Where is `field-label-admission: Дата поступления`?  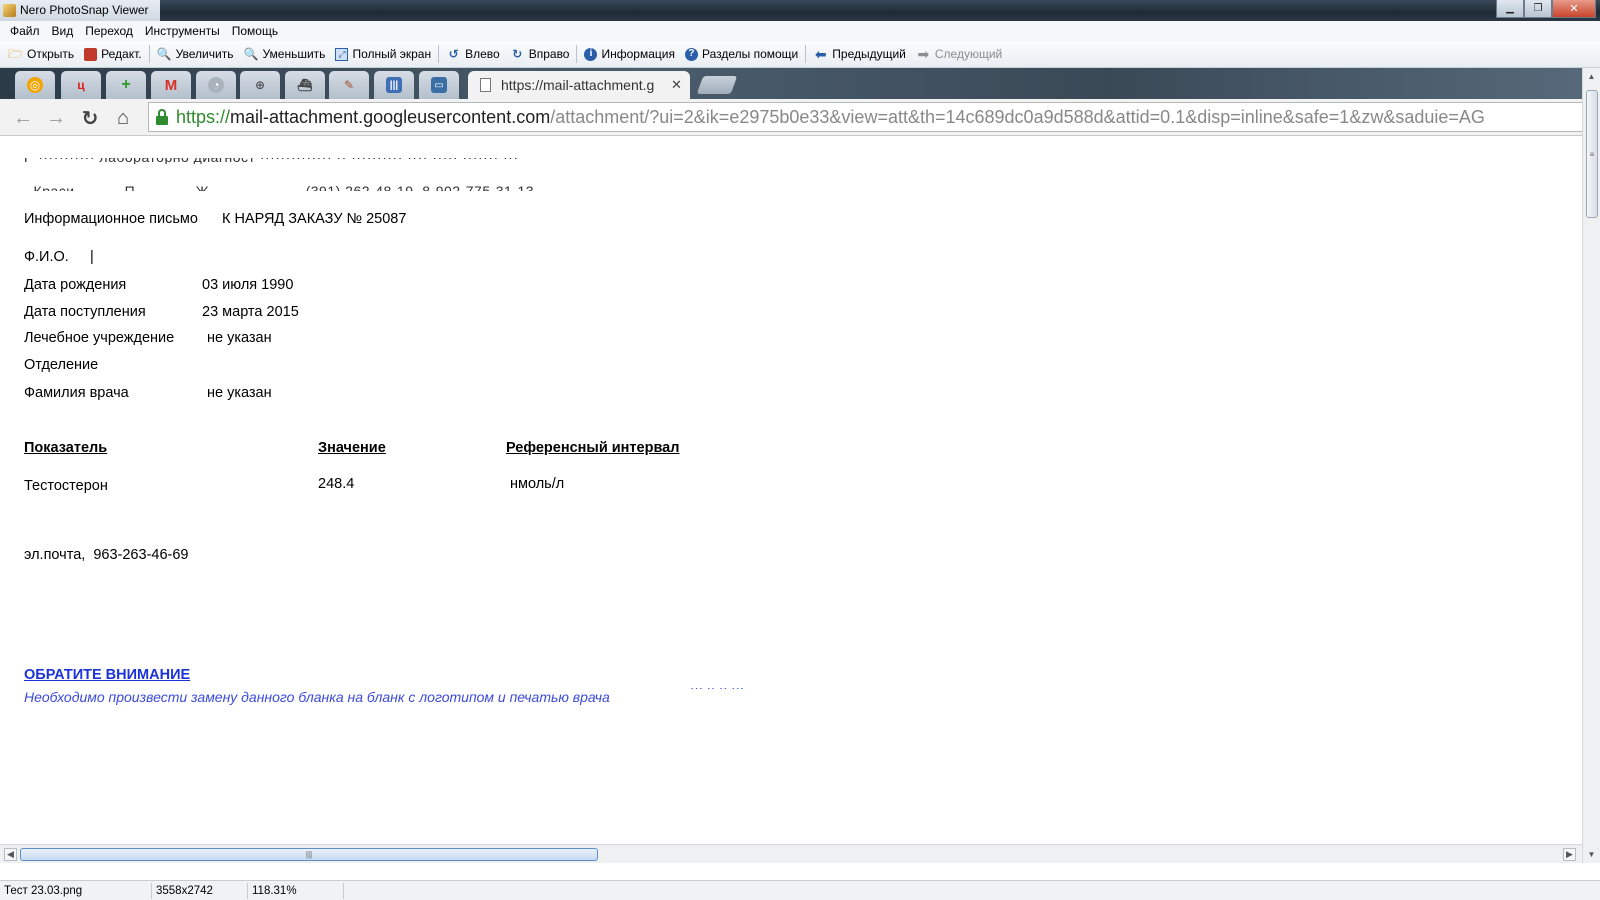 field-label-admission: Дата поступления is located at coordinates (85, 312).